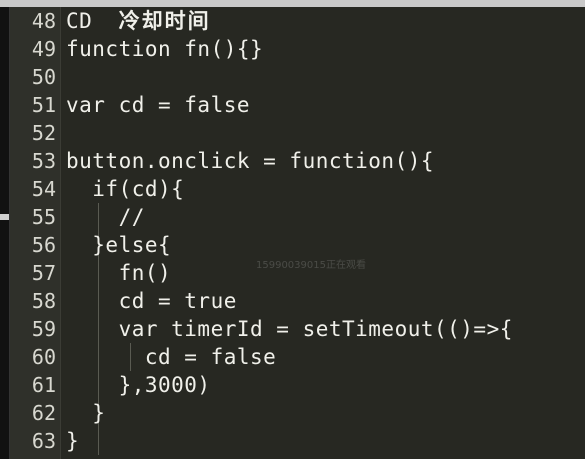 The height and width of the screenshot is (459, 585). I want to click on code-line: 54 if(cd){, so click(297, 189).